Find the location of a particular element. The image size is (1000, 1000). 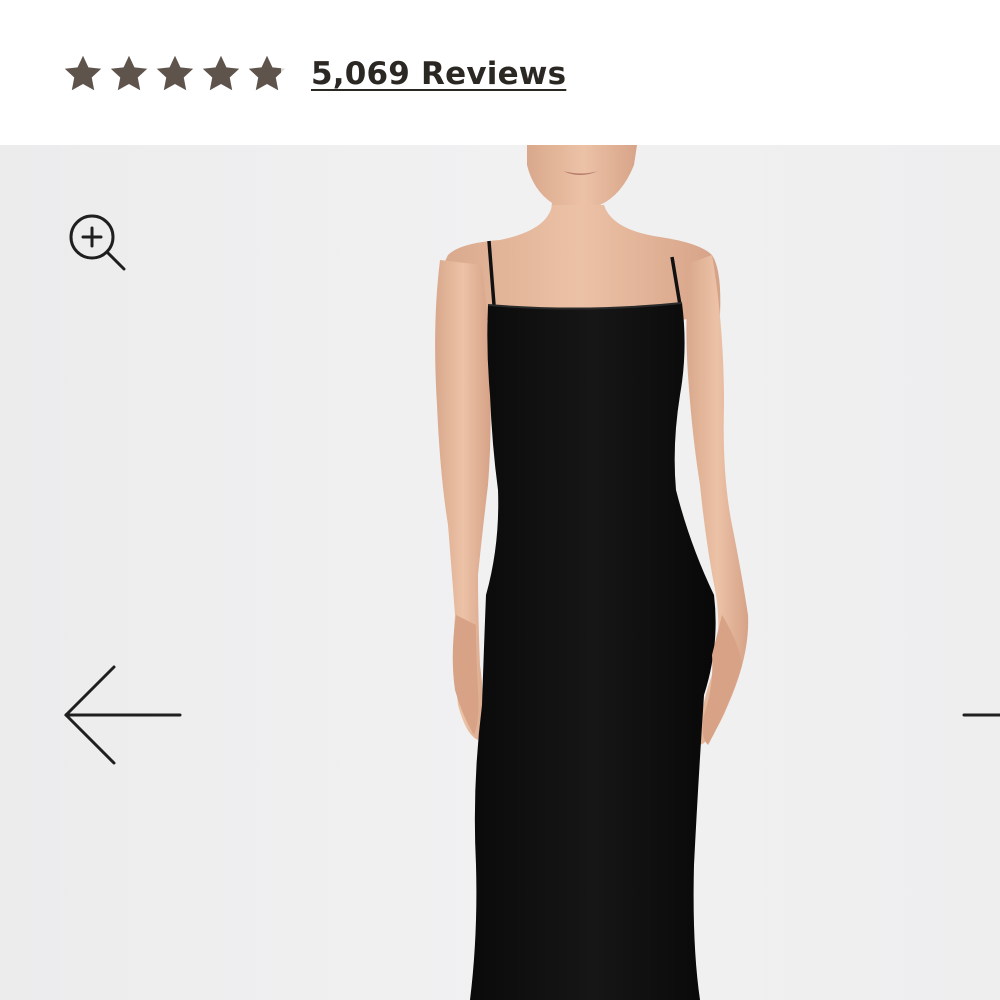

star-partial-icon is located at coordinates (267, 73).